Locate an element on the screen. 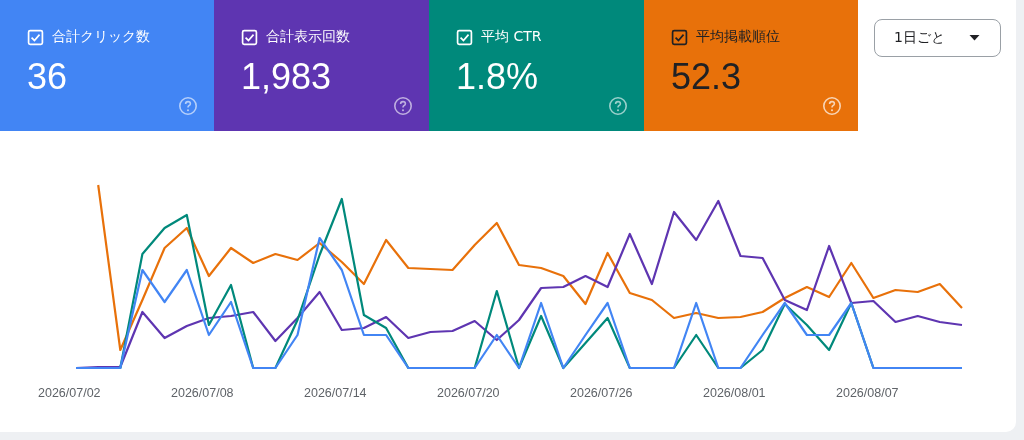  metric-value: 1.8% is located at coordinates (498, 77).